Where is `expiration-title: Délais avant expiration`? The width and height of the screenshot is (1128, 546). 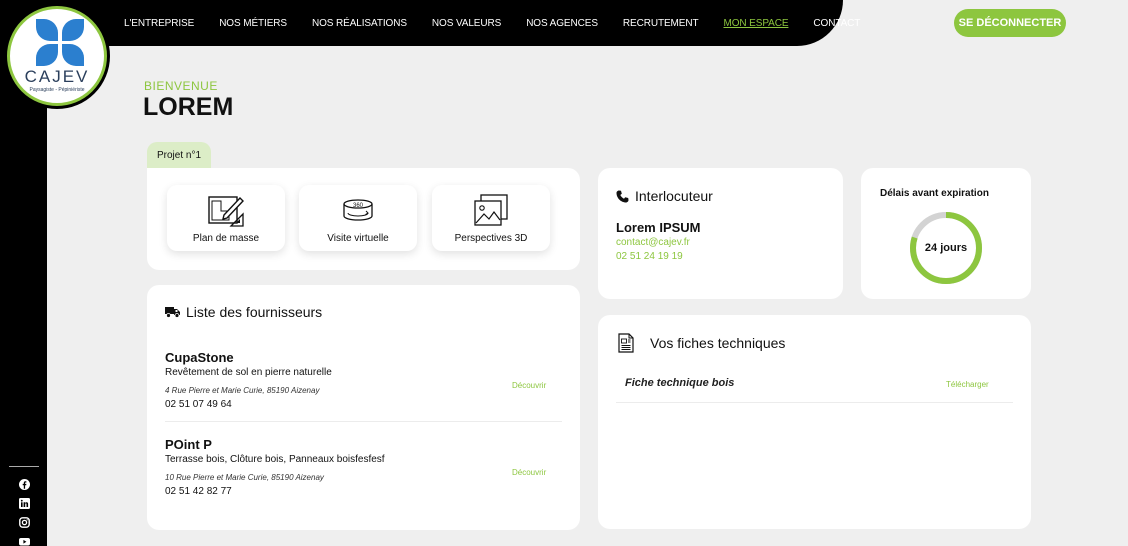
expiration-title: Délais avant expiration is located at coordinates (934, 193).